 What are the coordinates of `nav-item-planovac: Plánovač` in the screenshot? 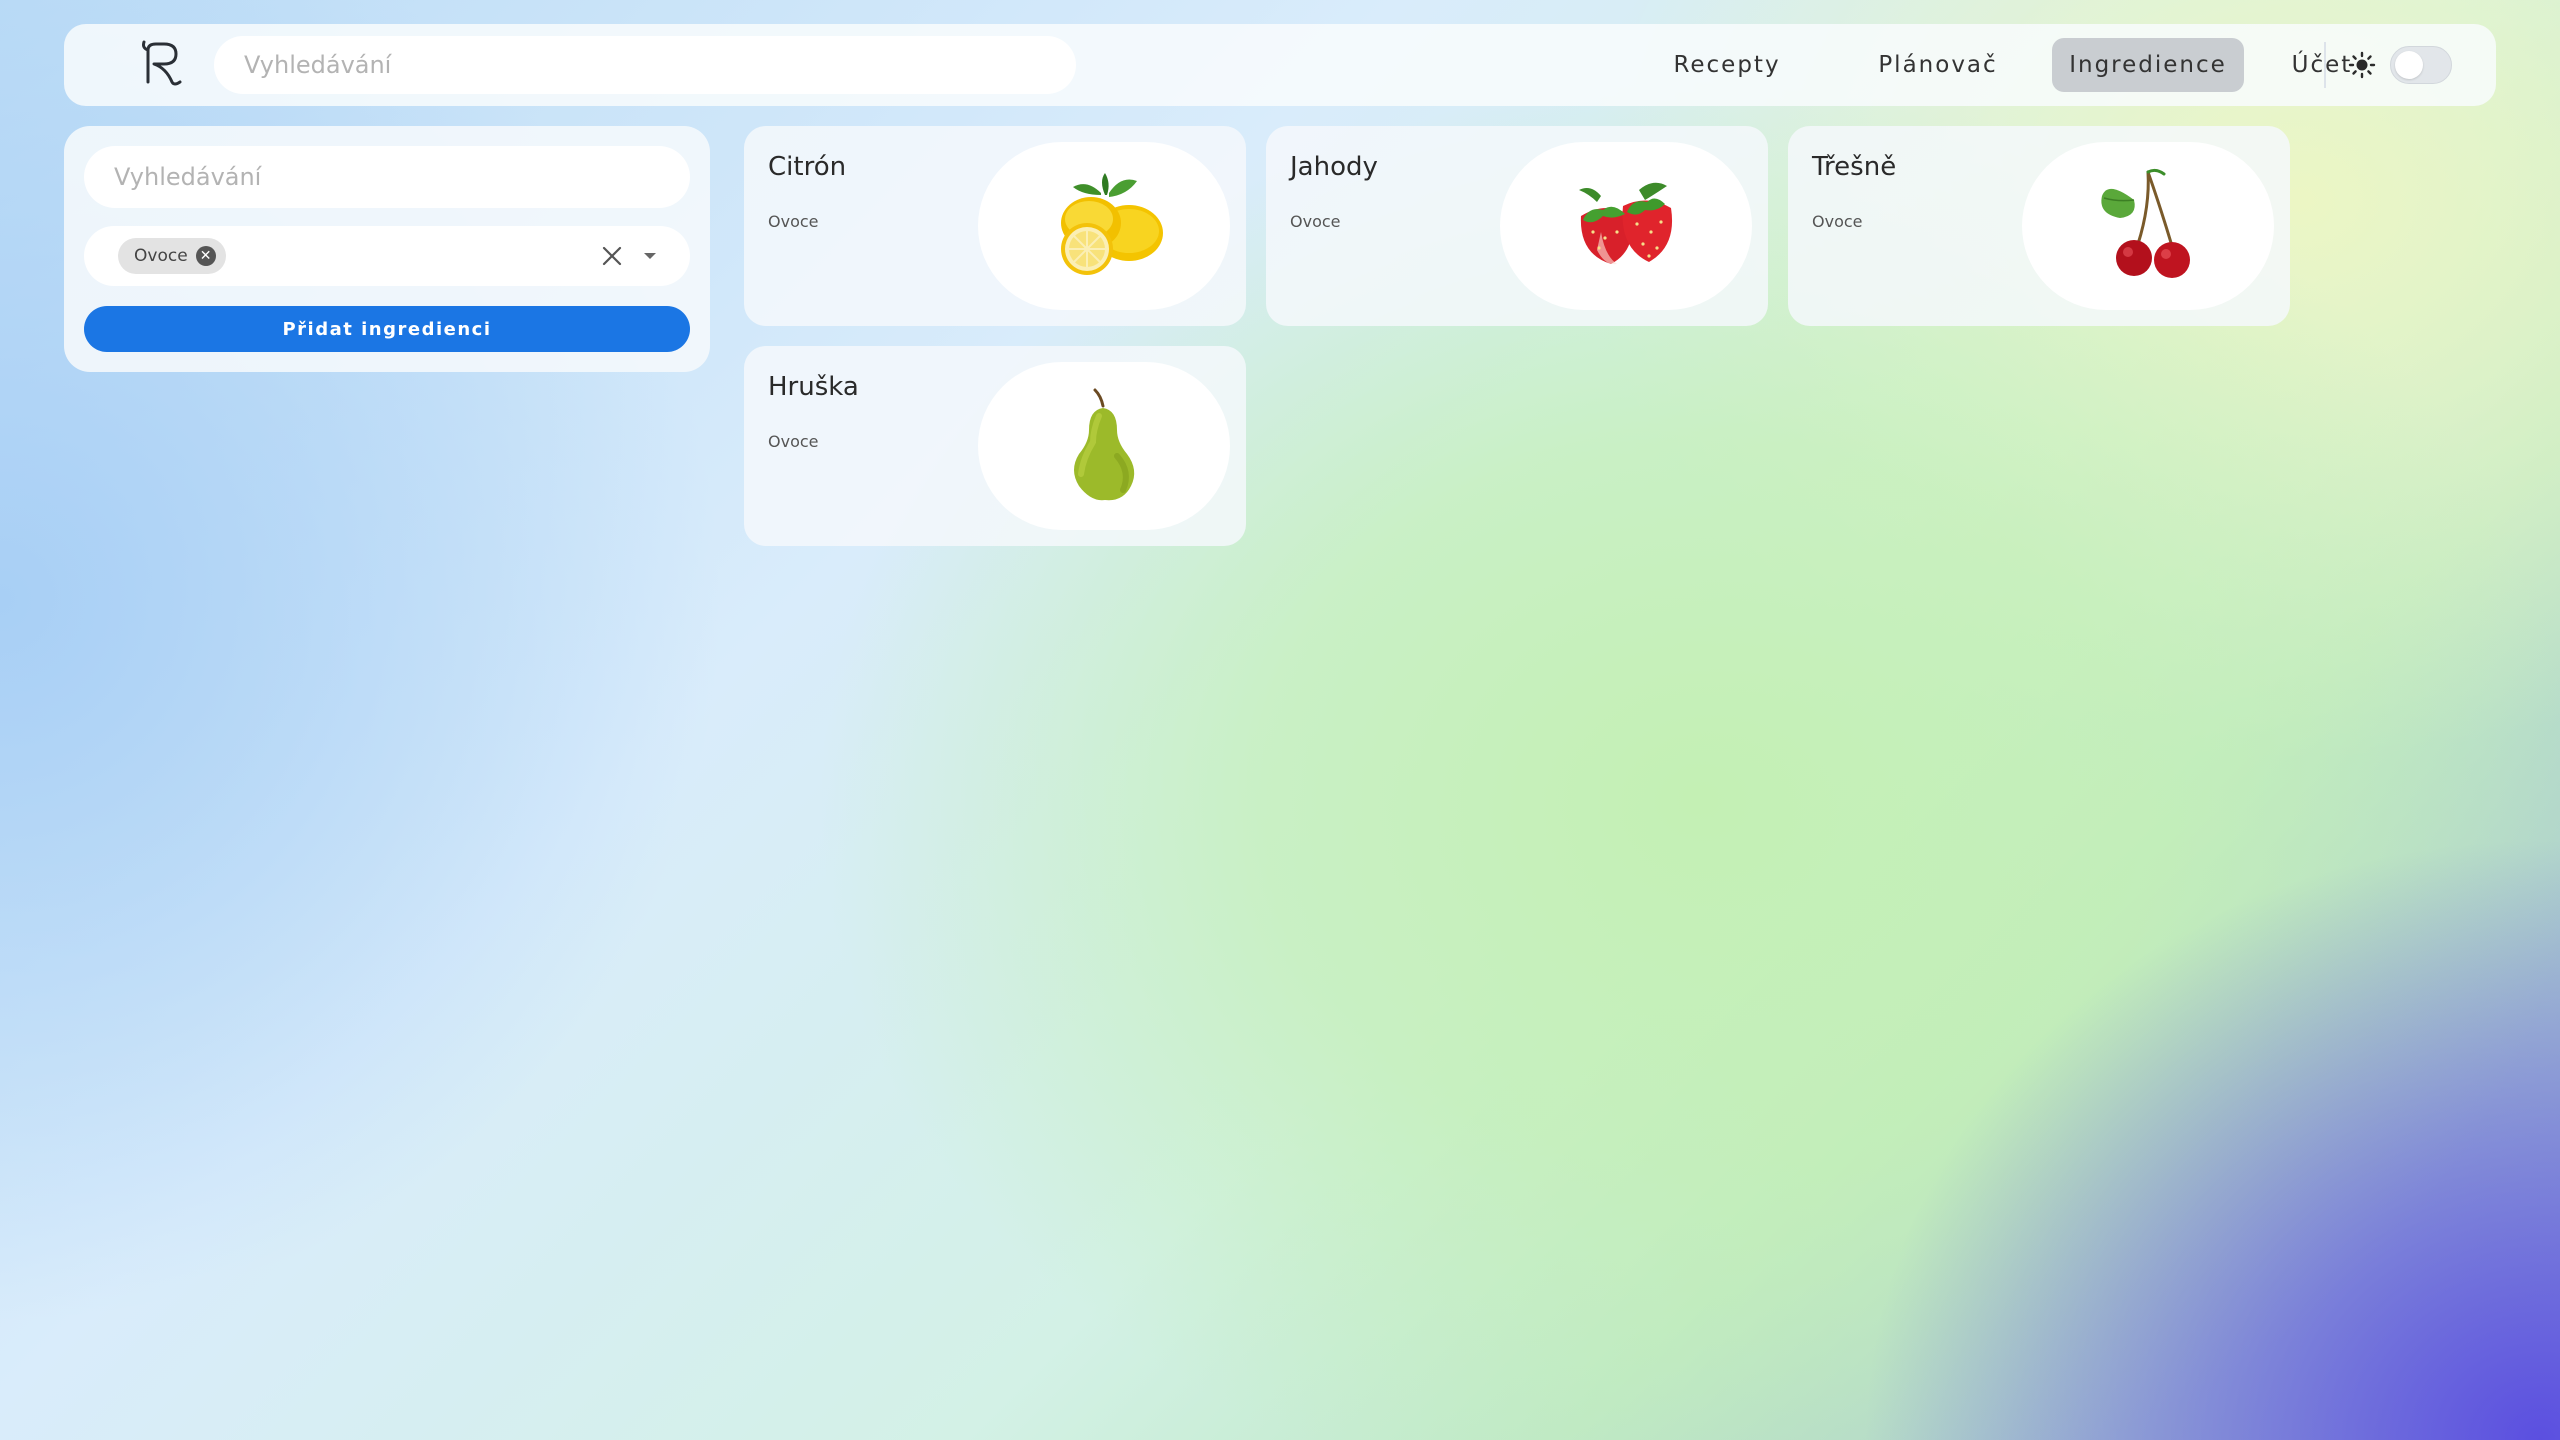 It's located at (1938, 65).